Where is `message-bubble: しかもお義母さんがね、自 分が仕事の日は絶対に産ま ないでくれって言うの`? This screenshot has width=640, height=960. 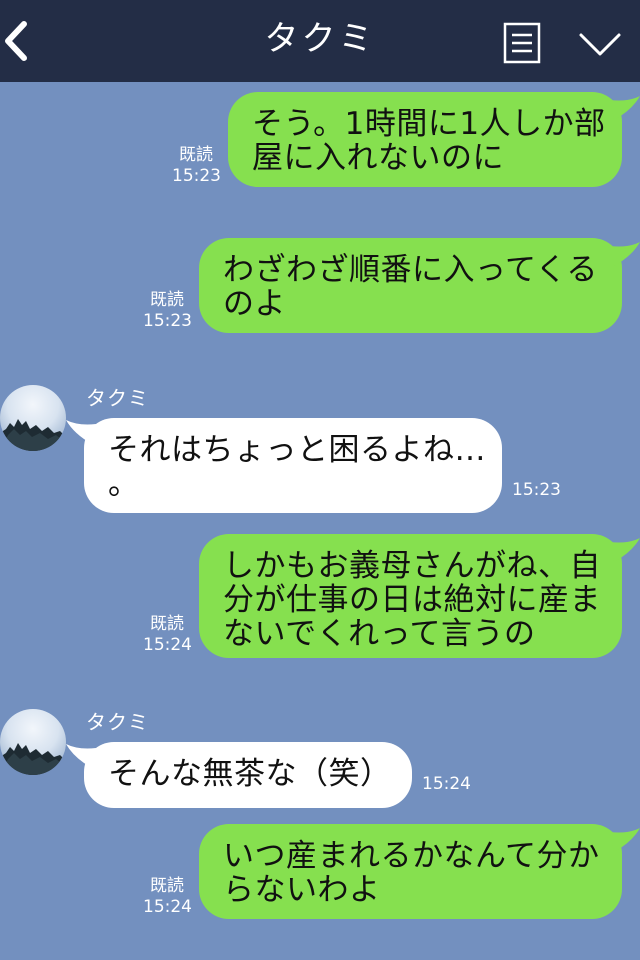
message-bubble: しかもお義母さんがね、自 分が仕事の日は絶対に産ま ないでくれって言うの is located at coordinates (410, 596).